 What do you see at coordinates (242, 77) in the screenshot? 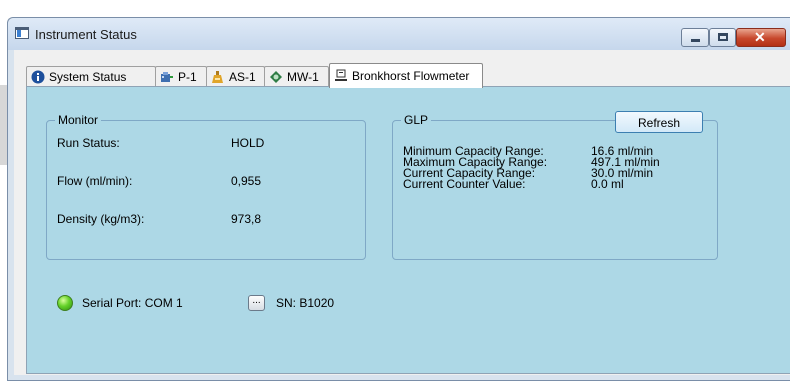
I see `tab-label: AS-1` at bounding box center [242, 77].